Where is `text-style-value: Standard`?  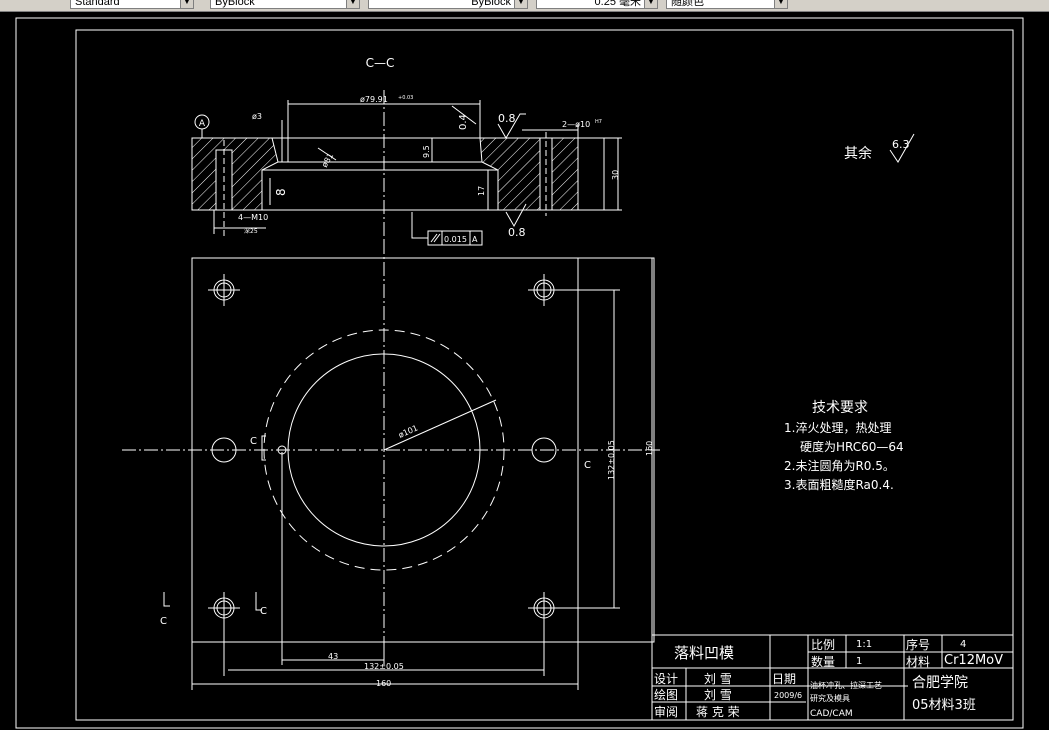 text-style-value: Standard is located at coordinates (97, 4).